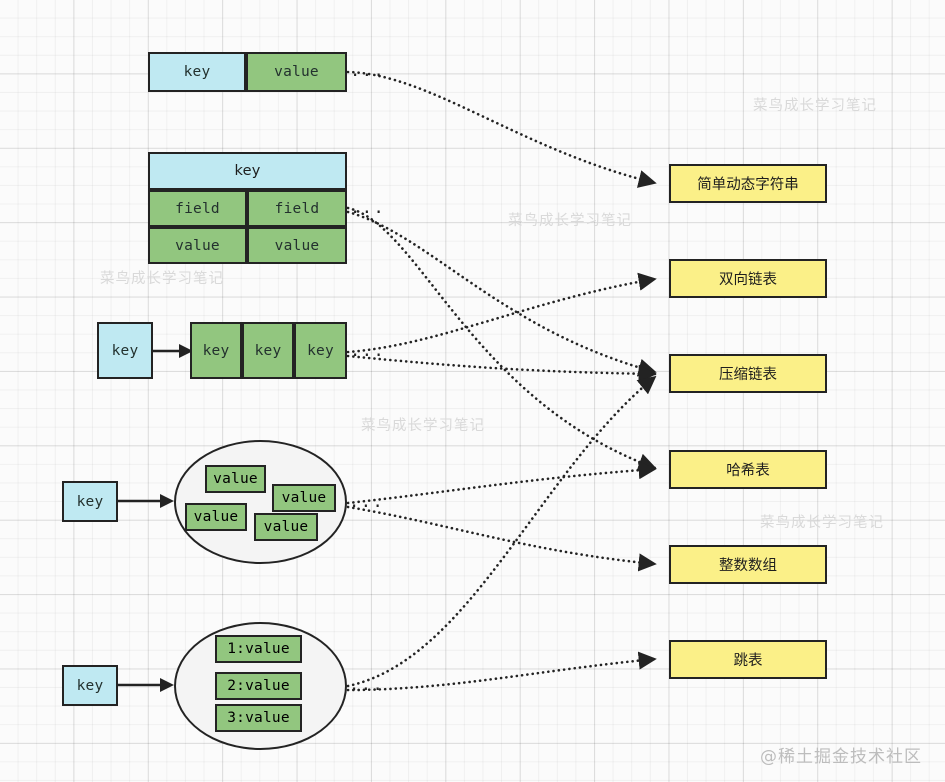 This screenshot has width=945, height=782. What do you see at coordinates (297, 245) in the screenshot?
I see `hash-value-cell-1: value` at bounding box center [297, 245].